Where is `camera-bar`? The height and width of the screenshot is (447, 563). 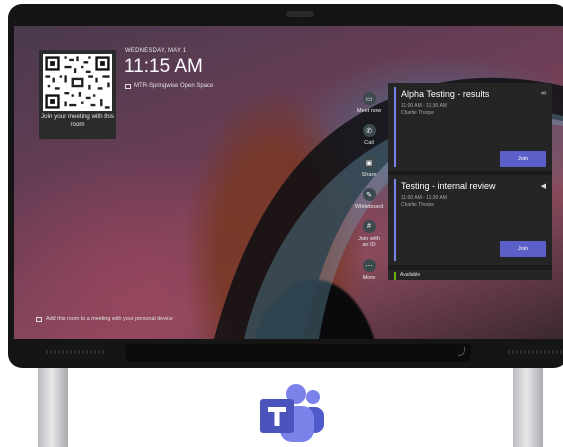
camera-bar is located at coordinates (300, 14).